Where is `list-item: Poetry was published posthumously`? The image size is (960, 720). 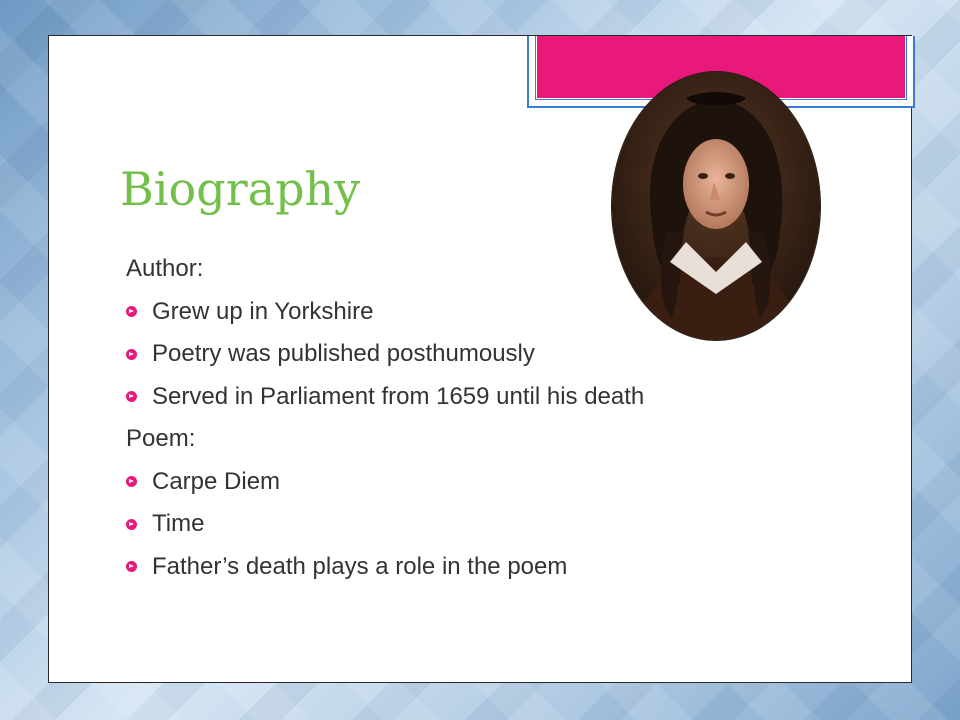
list-item: Poetry was published posthumously is located at coordinates (476, 354).